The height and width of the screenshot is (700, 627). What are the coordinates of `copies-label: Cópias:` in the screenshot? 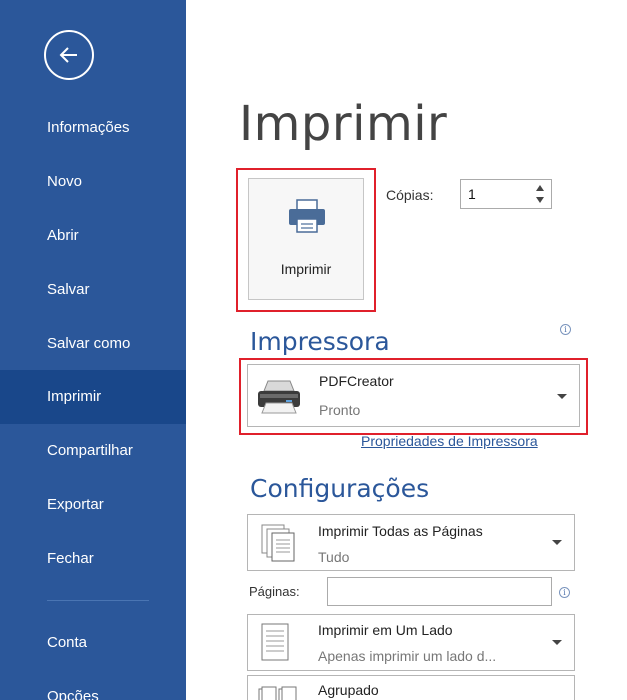 It's located at (410, 195).